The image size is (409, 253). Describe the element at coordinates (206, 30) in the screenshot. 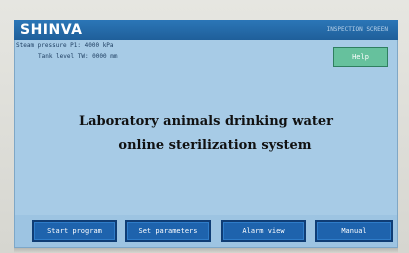

I see `top-bar: SHINVA INSPECTION SCREEN` at that location.